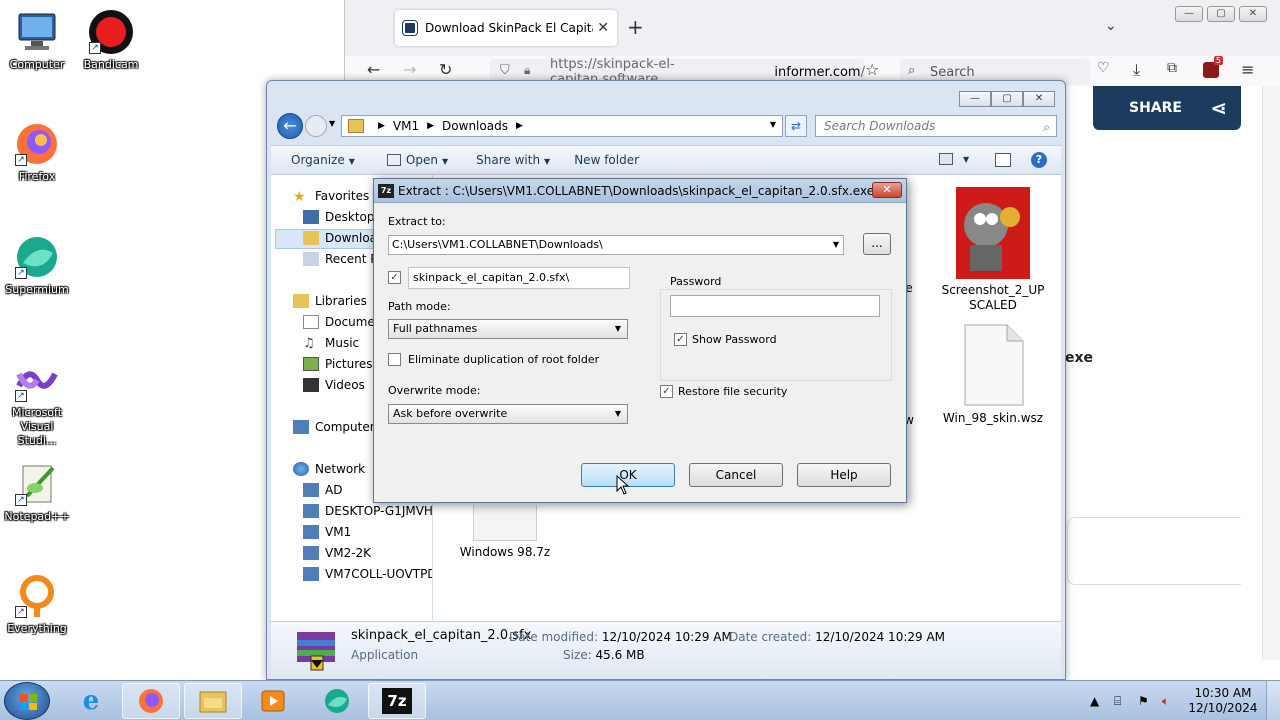  What do you see at coordinates (734, 339) in the screenshot?
I see `show-password-label: Show Password` at bounding box center [734, 339].